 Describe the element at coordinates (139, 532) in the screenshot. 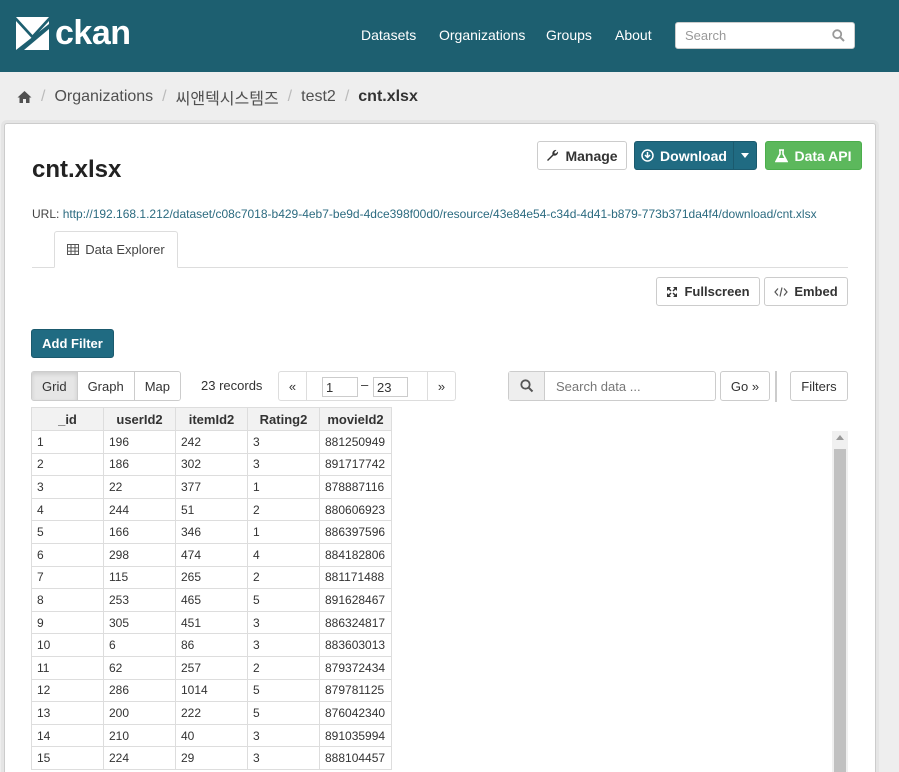

I see `table-cell: 166` at that location.